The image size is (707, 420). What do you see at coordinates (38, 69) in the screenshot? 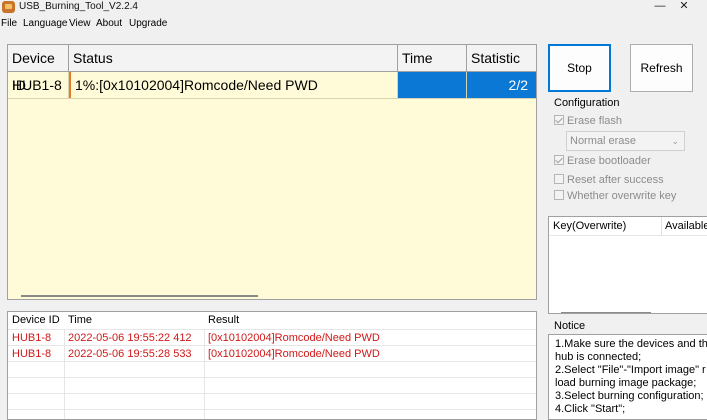
I see `column-header-device-id: Device ID` at bounding box center [38, 69].